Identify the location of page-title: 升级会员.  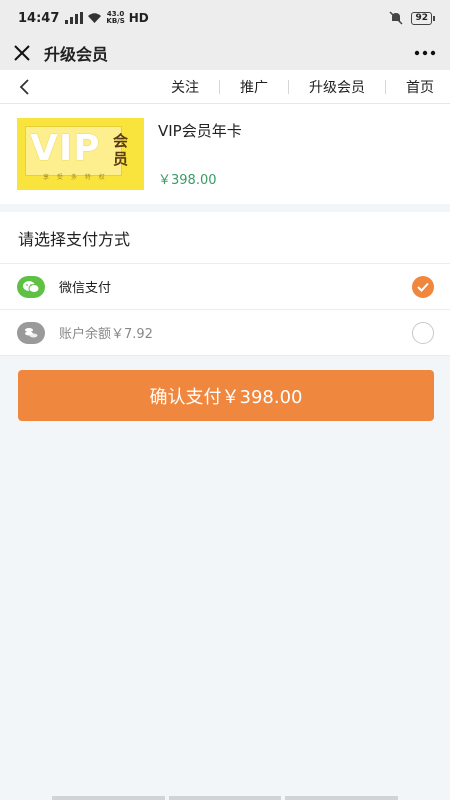
(76, 54).